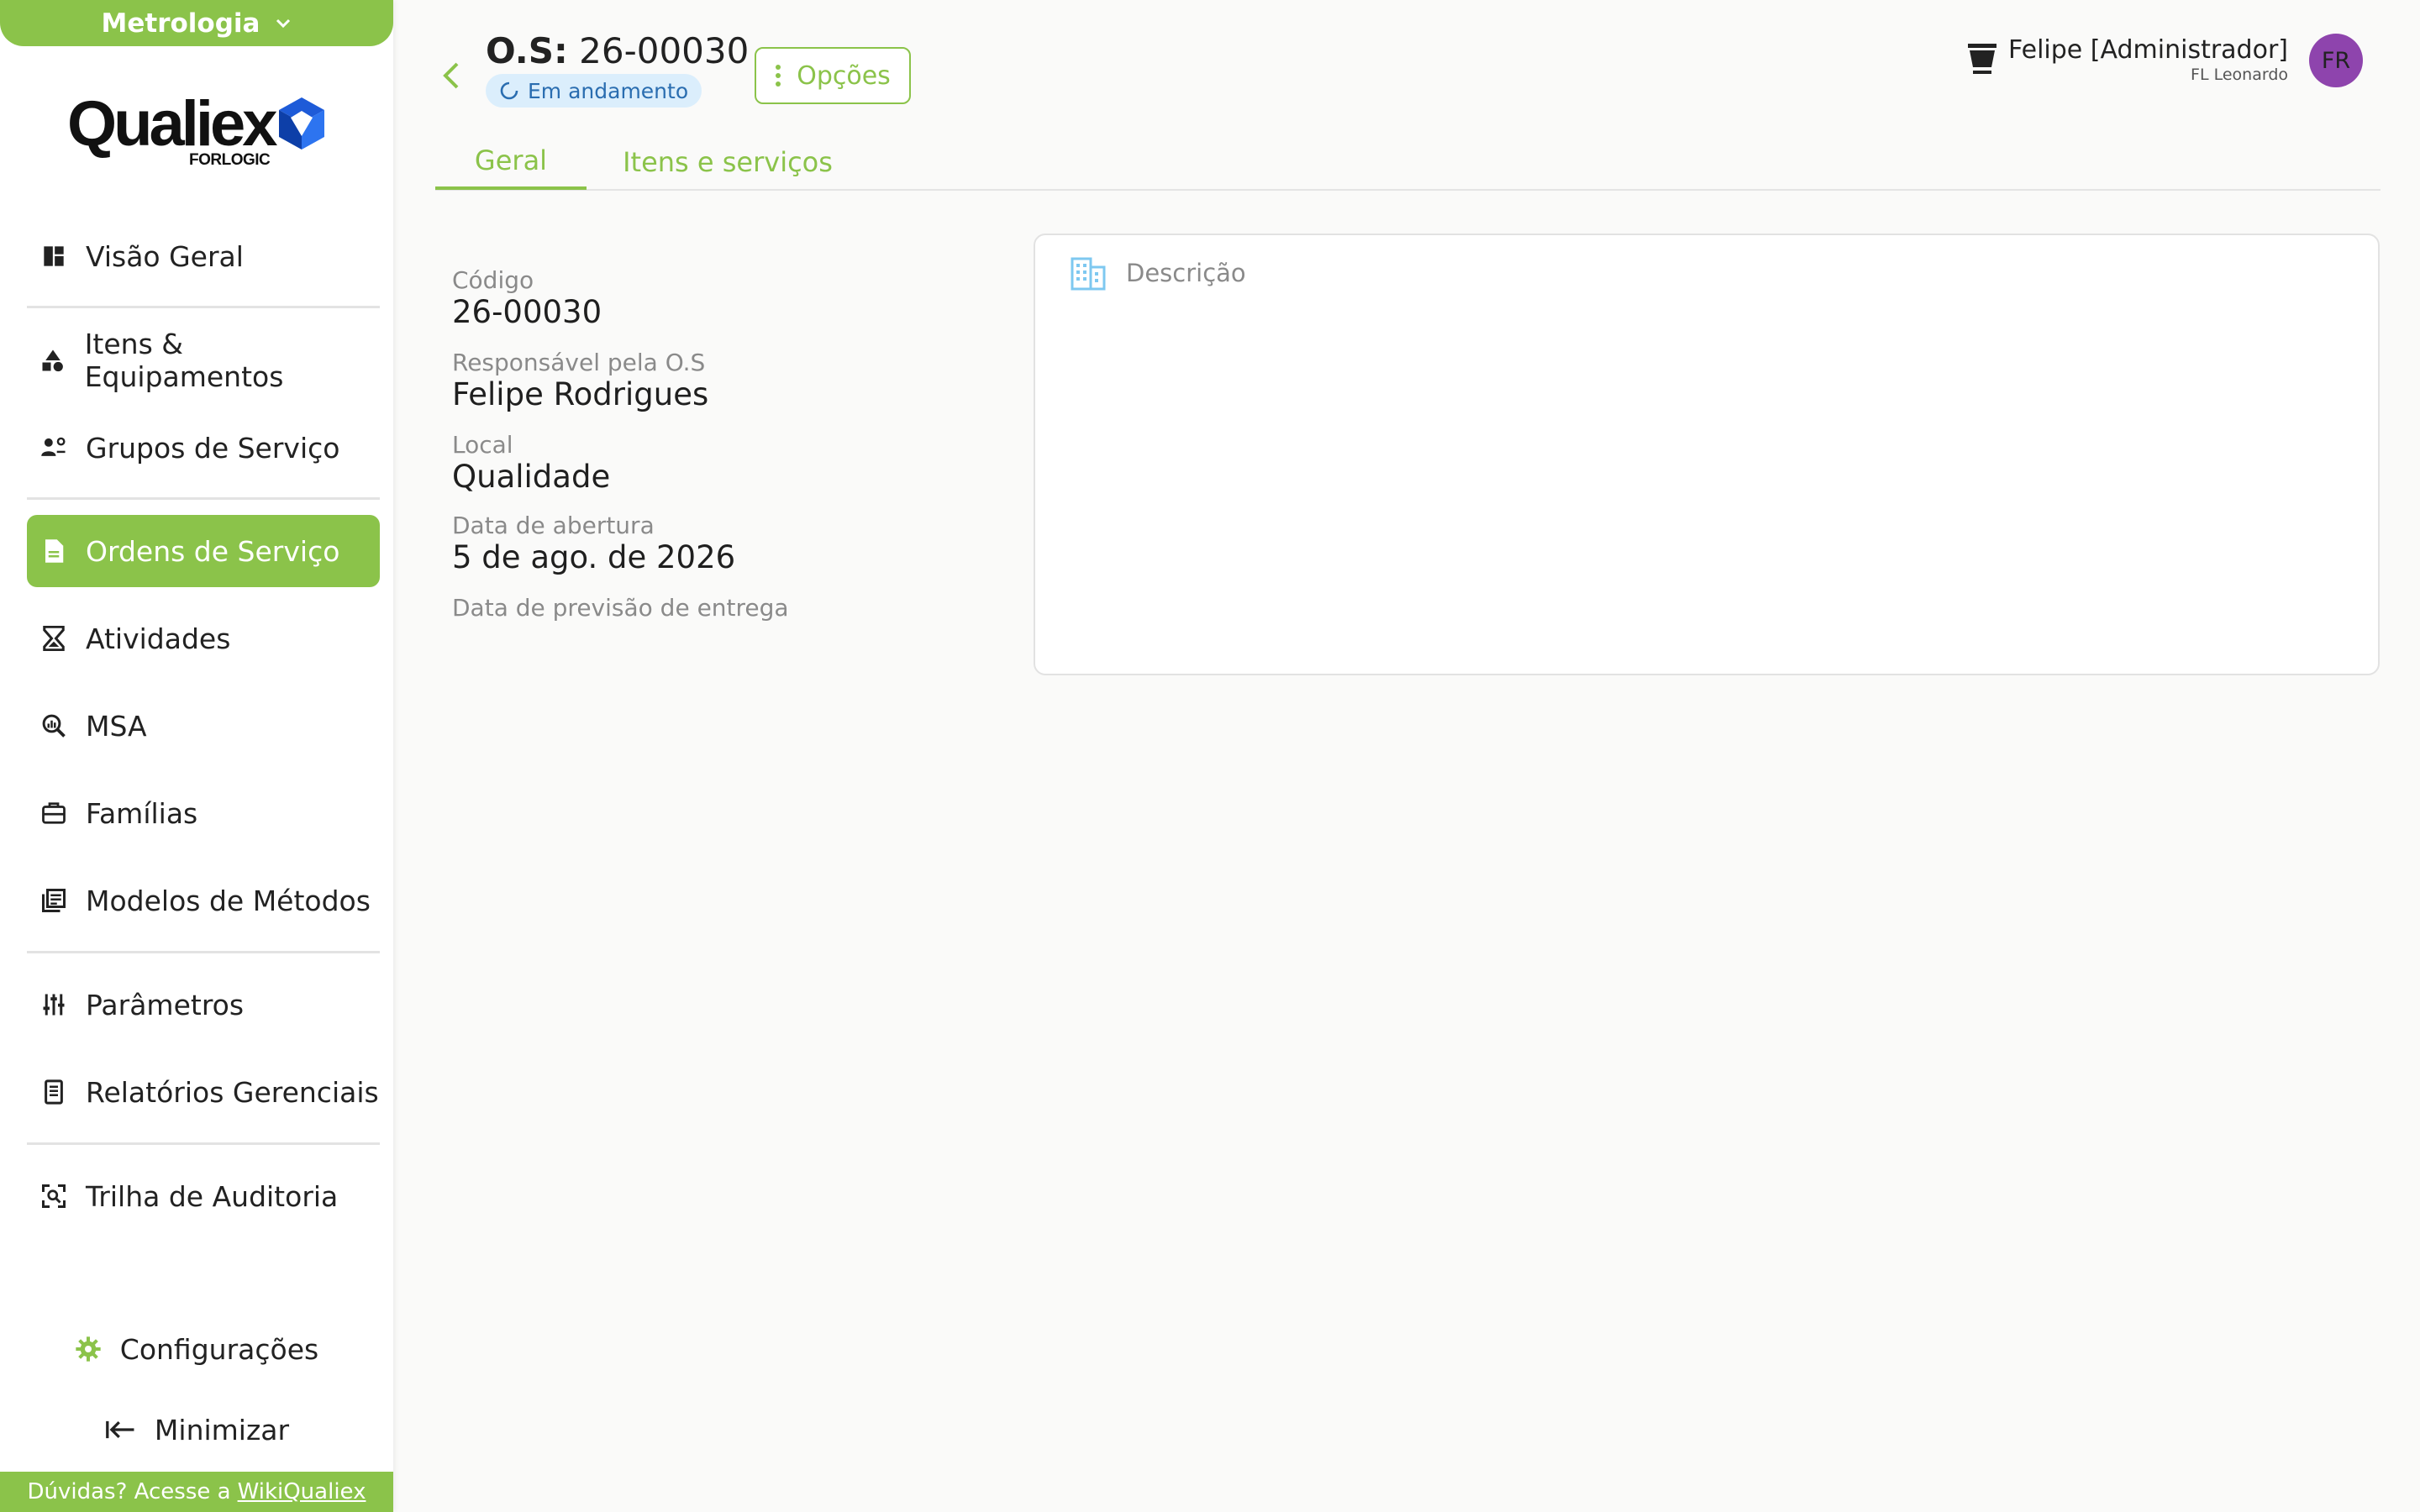 This screenshot has width=2420, height=1512. What do you see at coordinates (527, 50) in the screenshot?
I see `page-title-prefix: O.S:` at bounding box center [527, 50].